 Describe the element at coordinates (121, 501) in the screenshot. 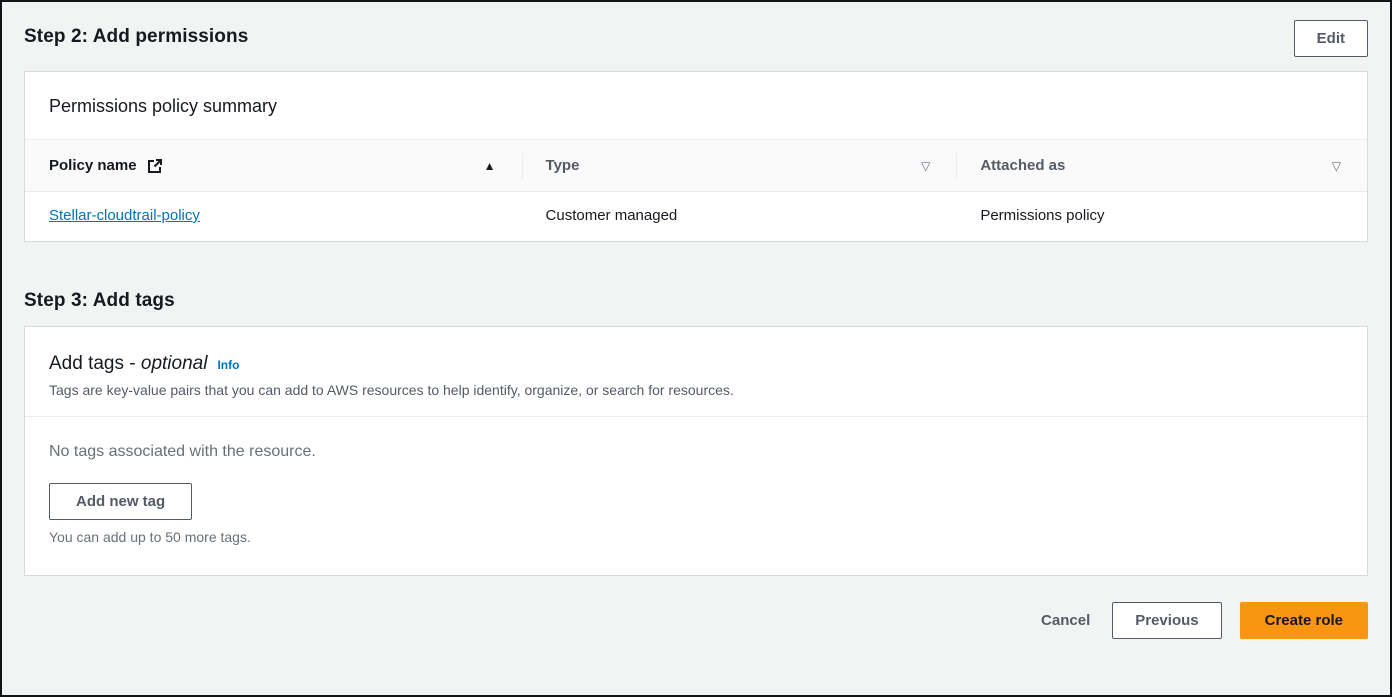

I see `add-new-tag-button: Add new tag` at that location.